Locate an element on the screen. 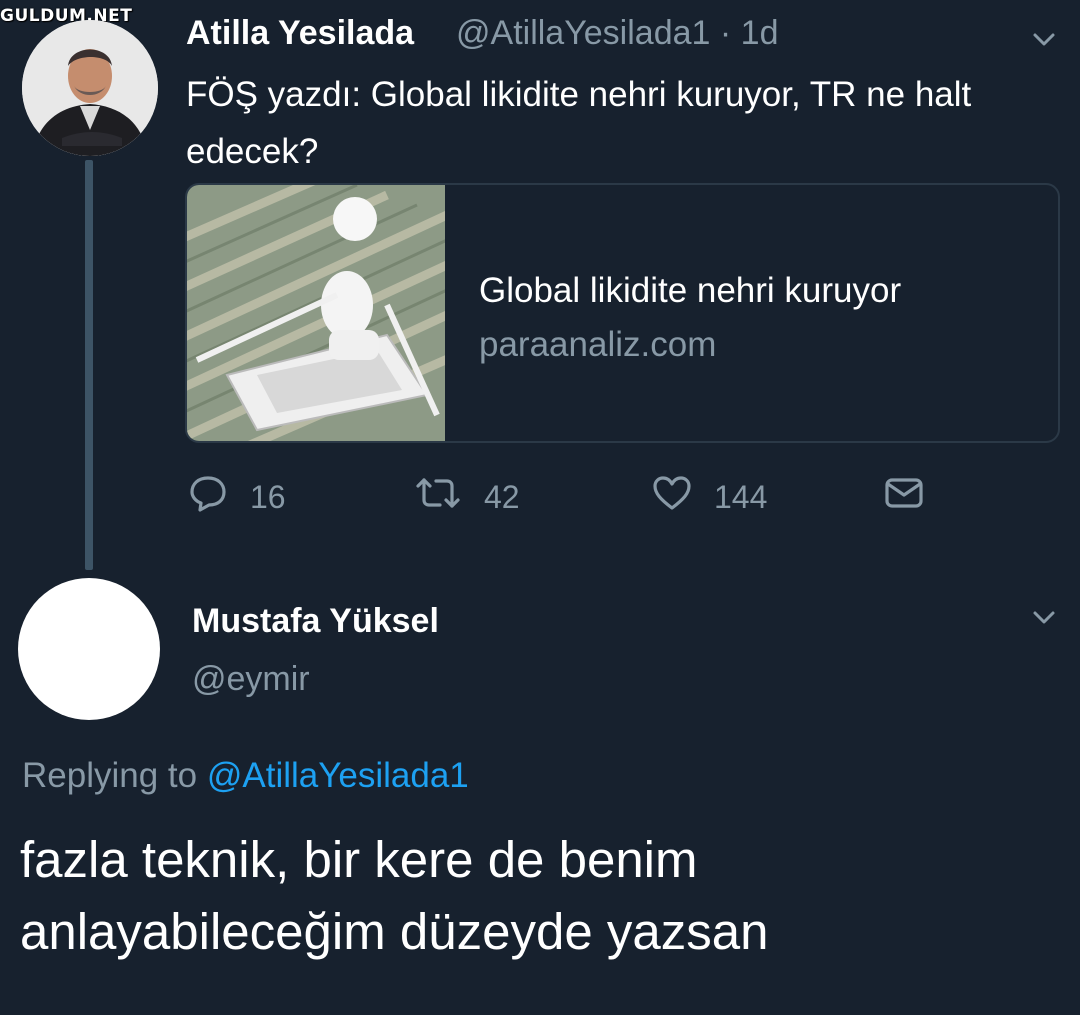  reply-author-avatar is located at coordinates (89, 649).